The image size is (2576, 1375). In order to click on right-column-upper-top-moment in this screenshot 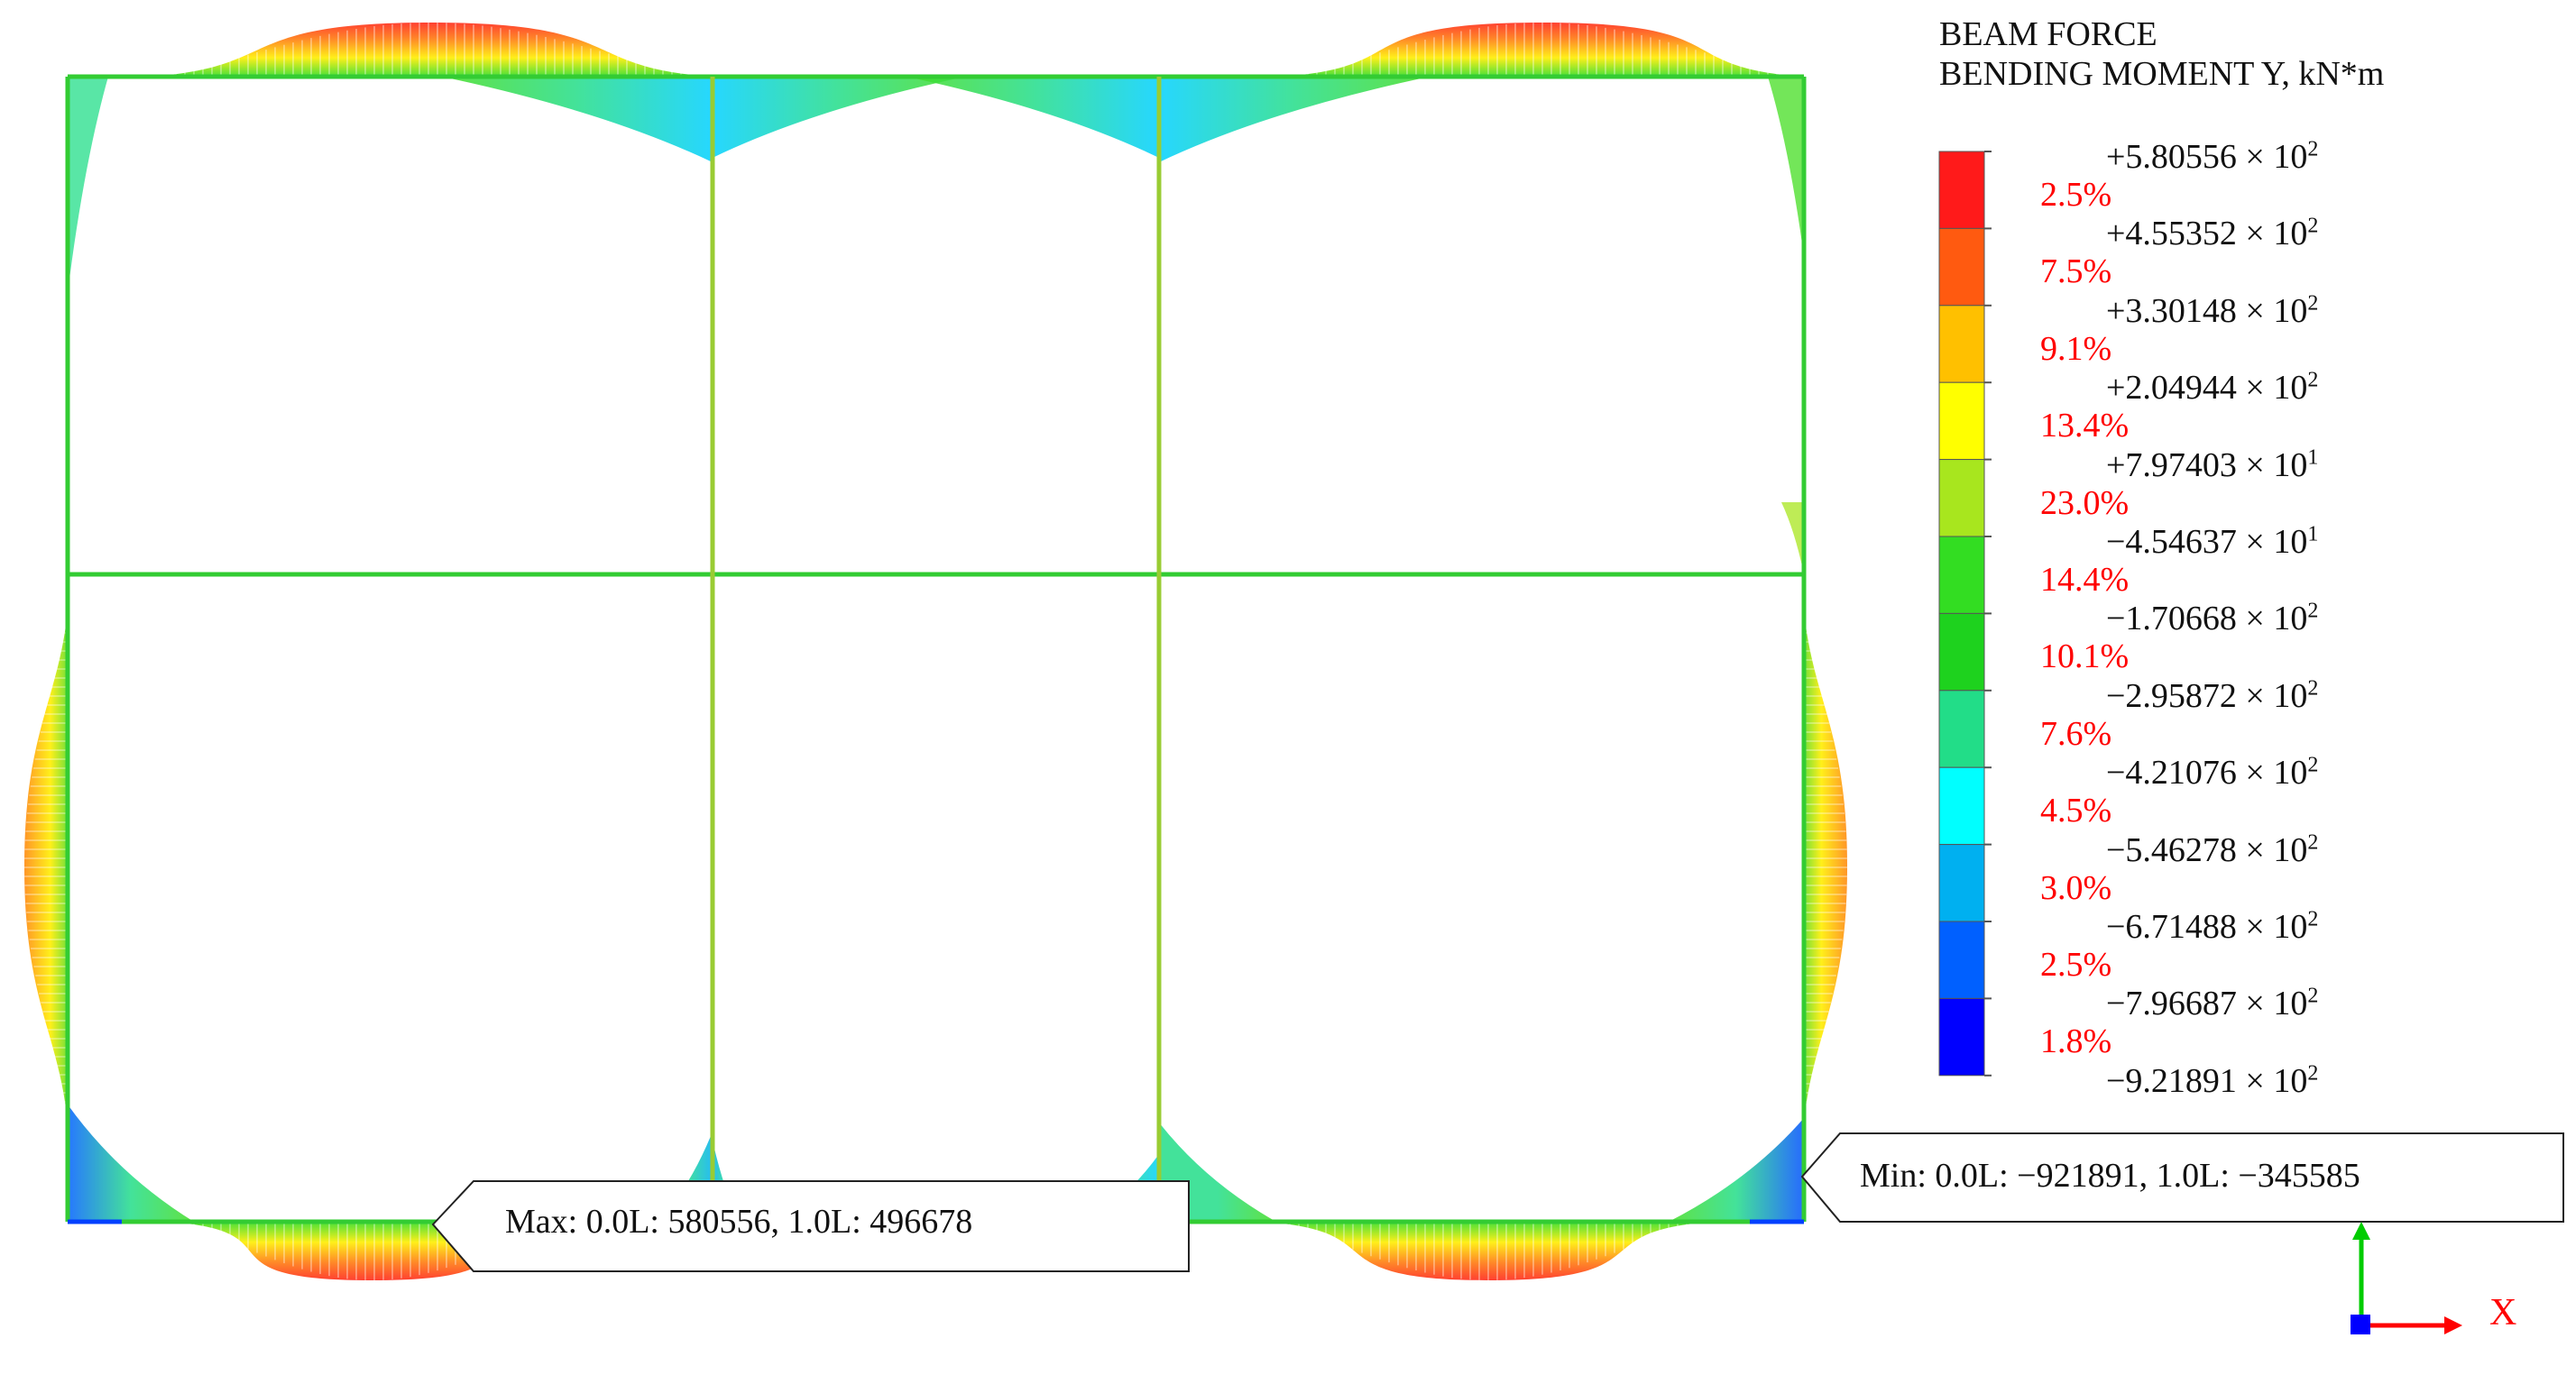, I will do `click(1786, 167)`.